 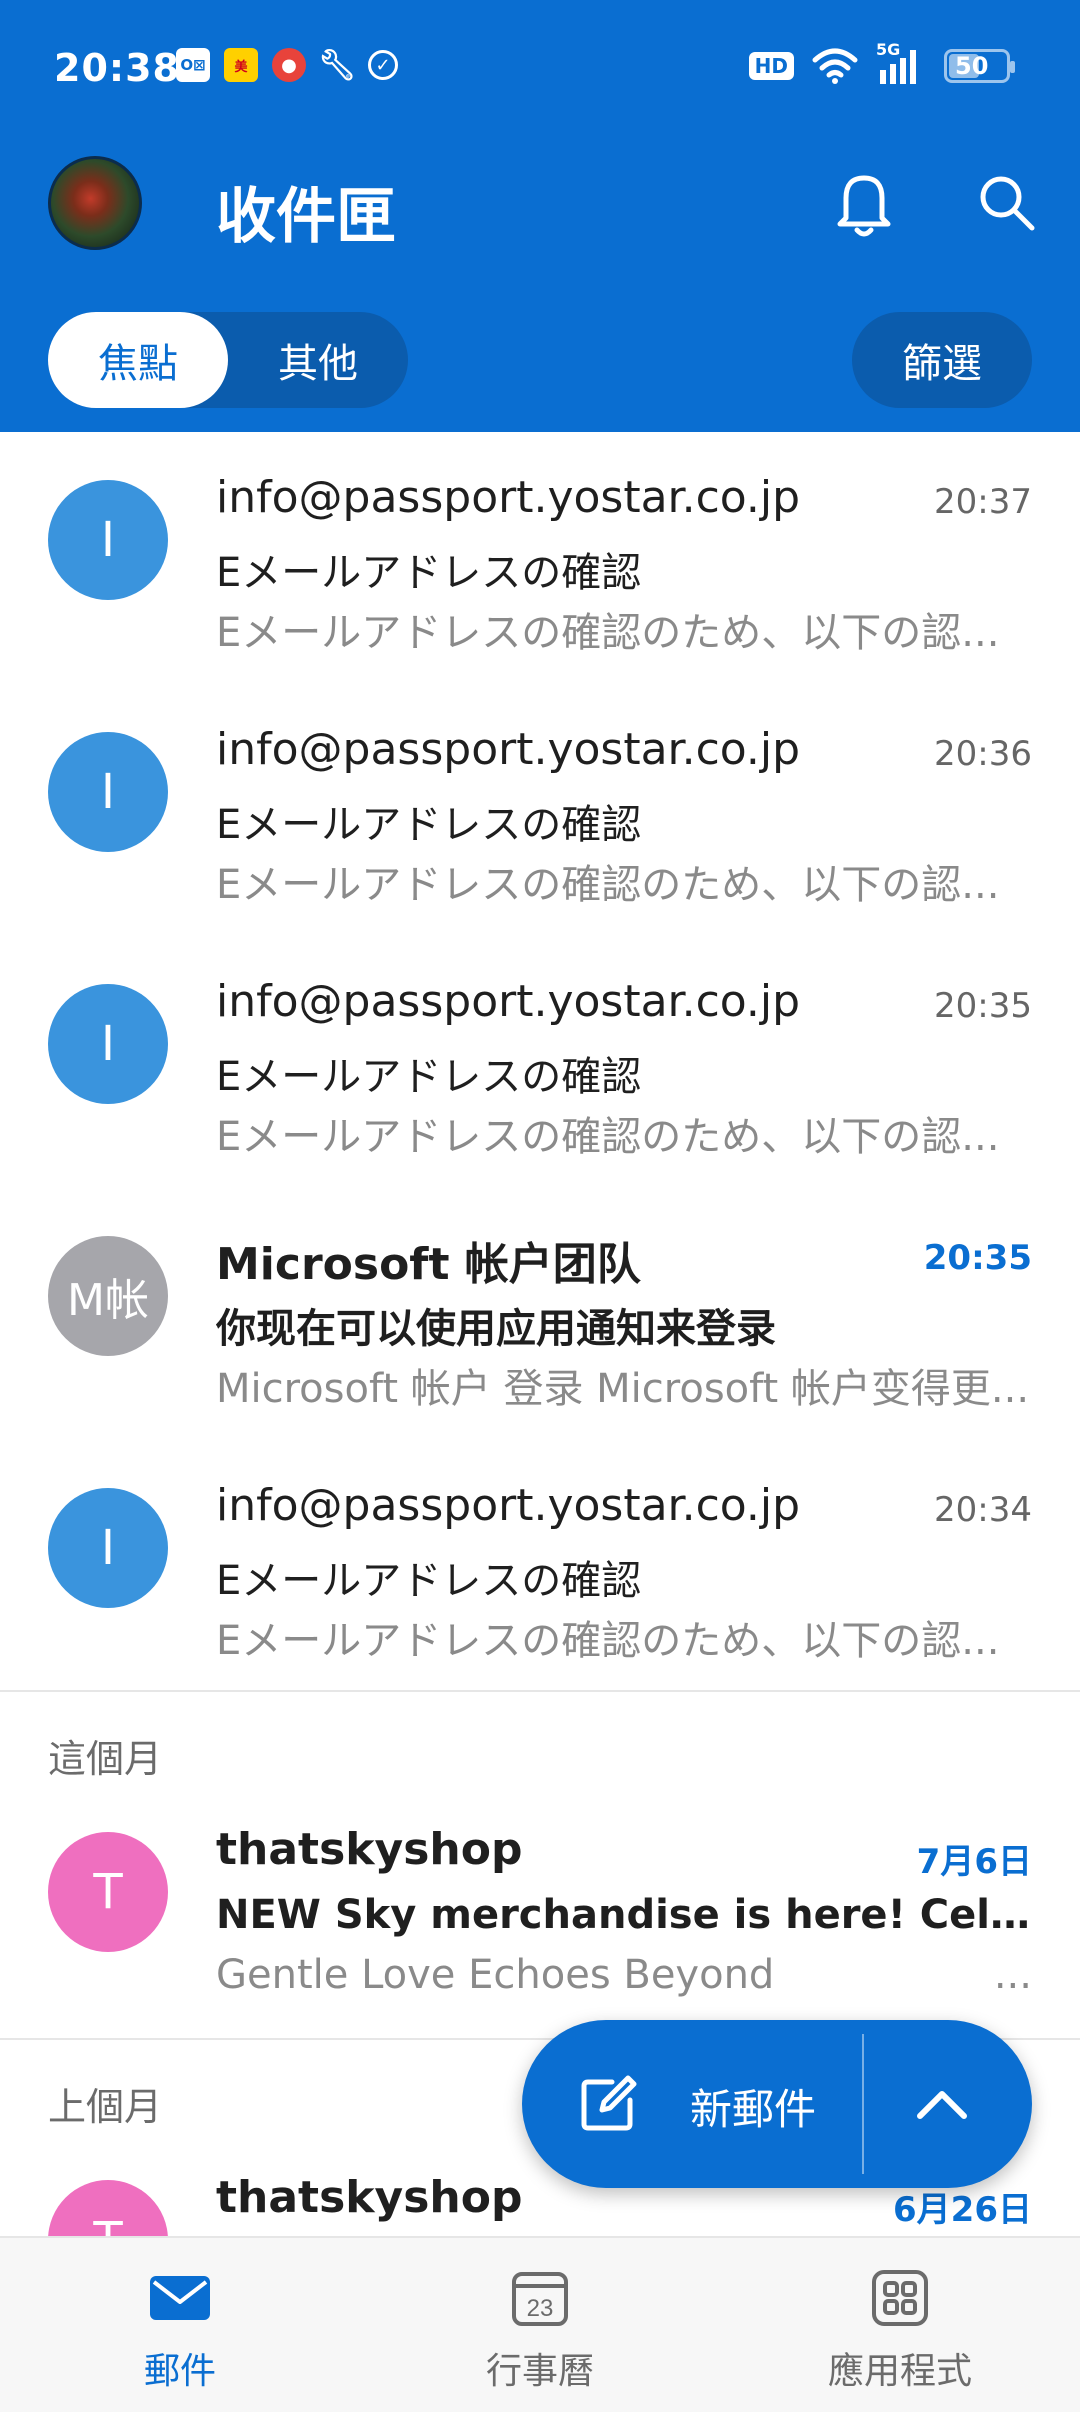 I want to click on notification-icons: O⊠ 美 ● 🔧︎ ✓, so click(x=287, y=65).